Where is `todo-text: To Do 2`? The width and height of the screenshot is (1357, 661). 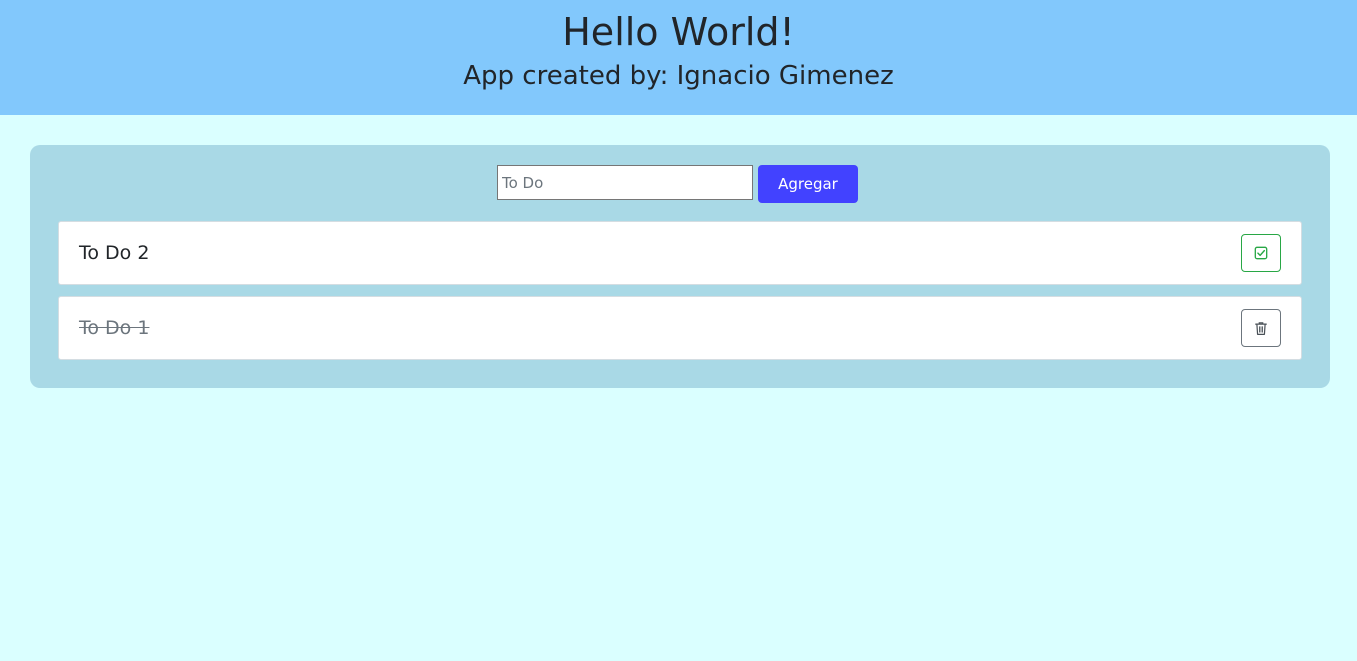 todo-text: To Do 2 is located at coordinates (114, 253).